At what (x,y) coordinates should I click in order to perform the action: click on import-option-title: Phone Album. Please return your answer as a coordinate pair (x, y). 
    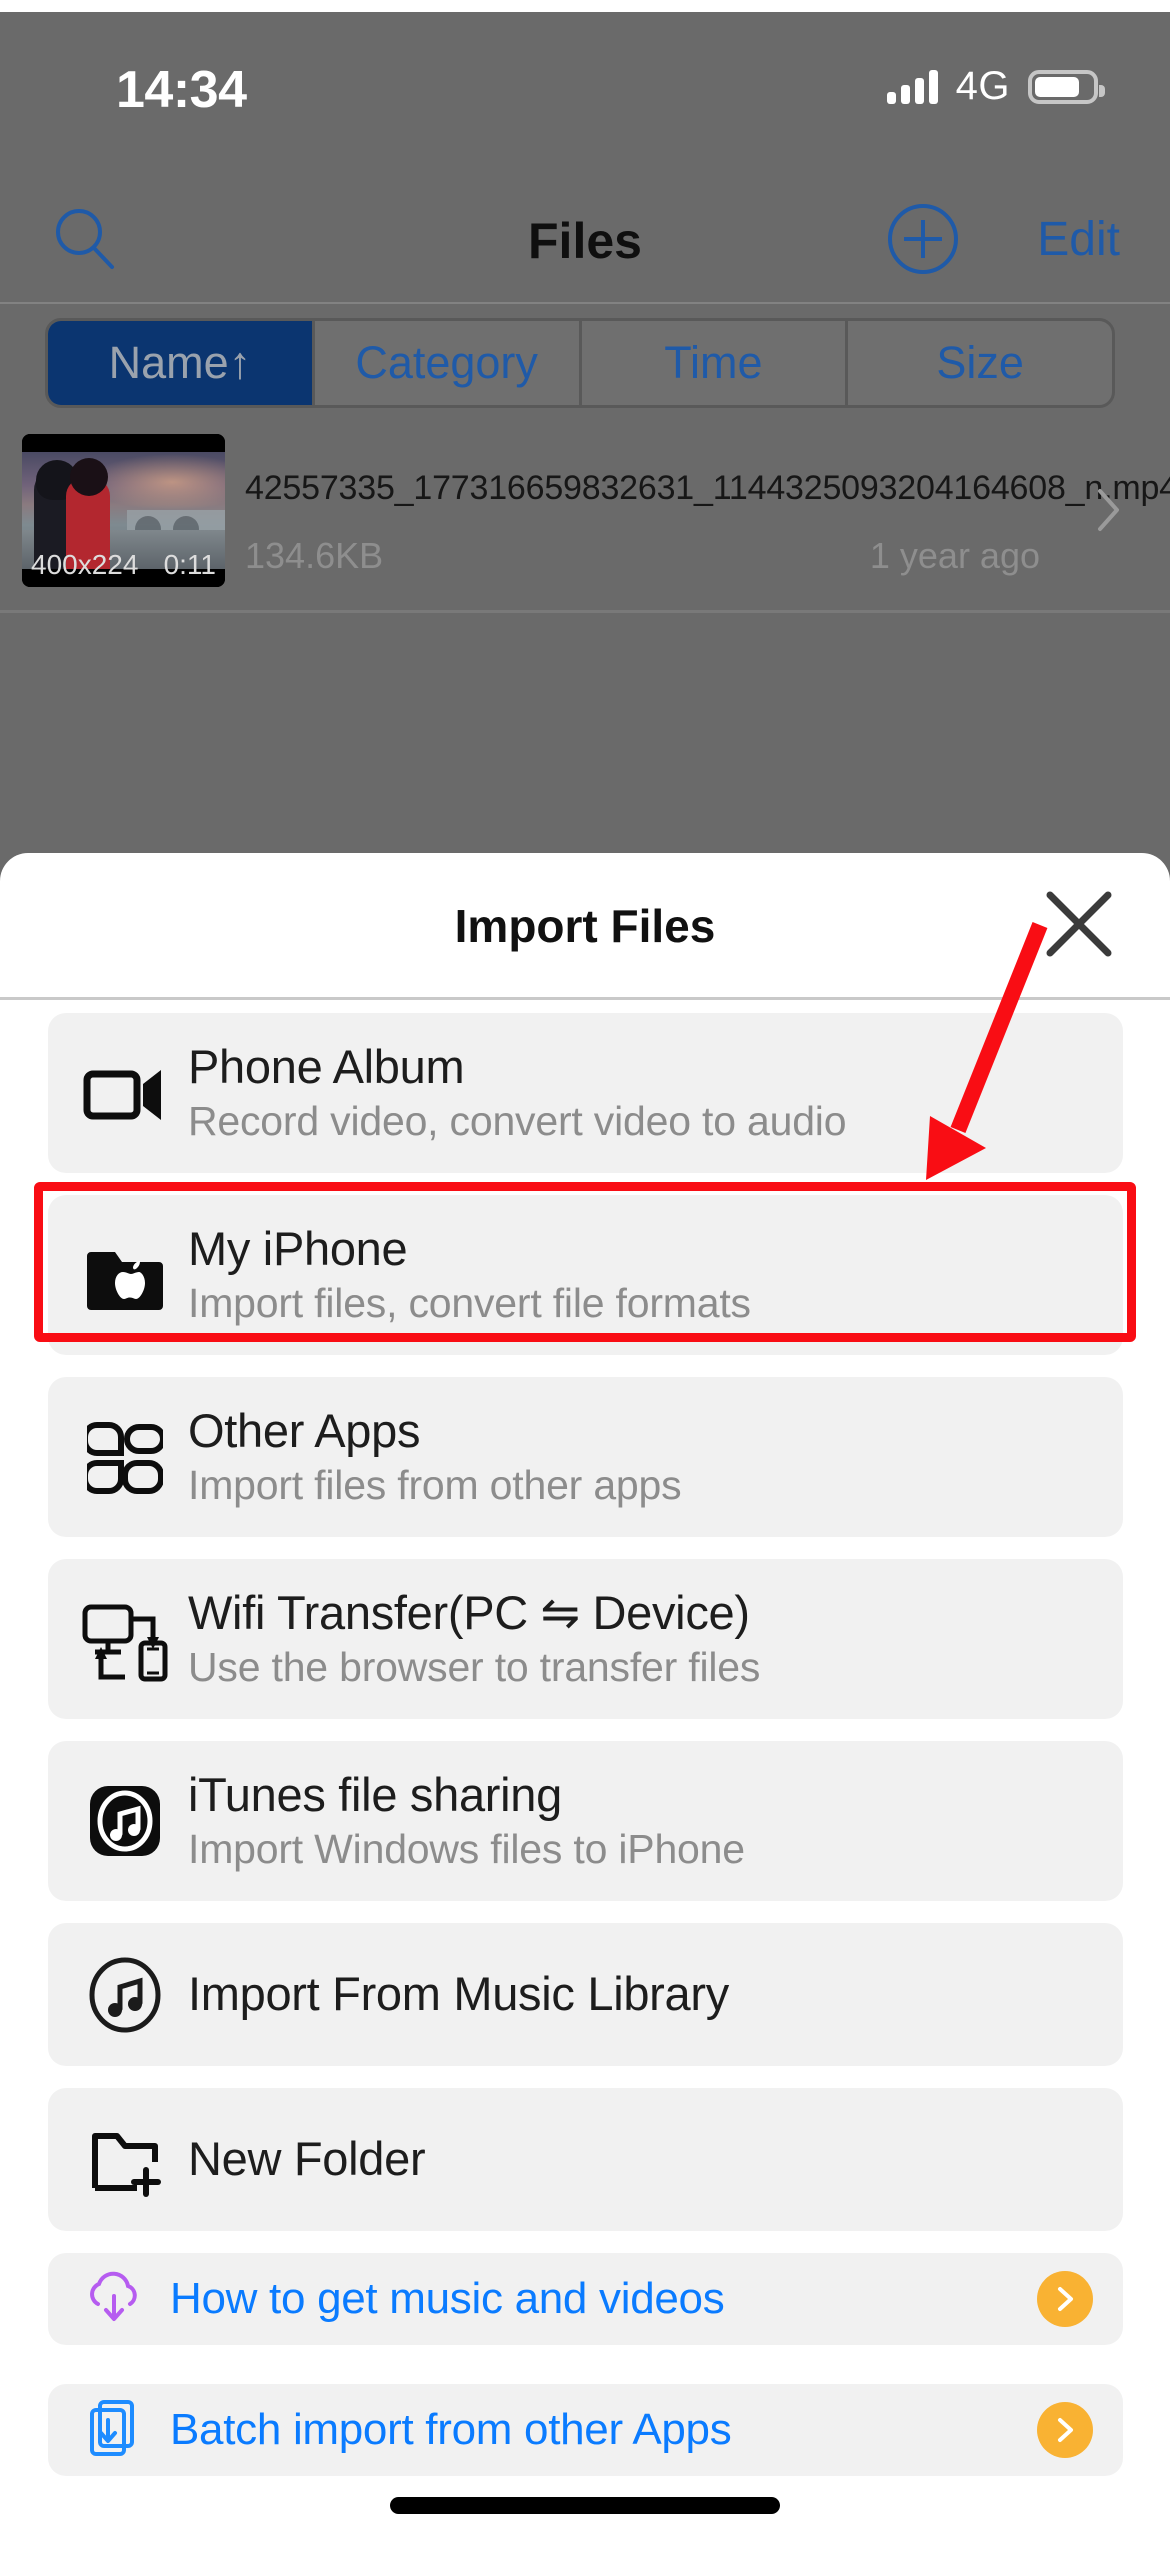
    Looking at the image, I should click on (326, 1066).